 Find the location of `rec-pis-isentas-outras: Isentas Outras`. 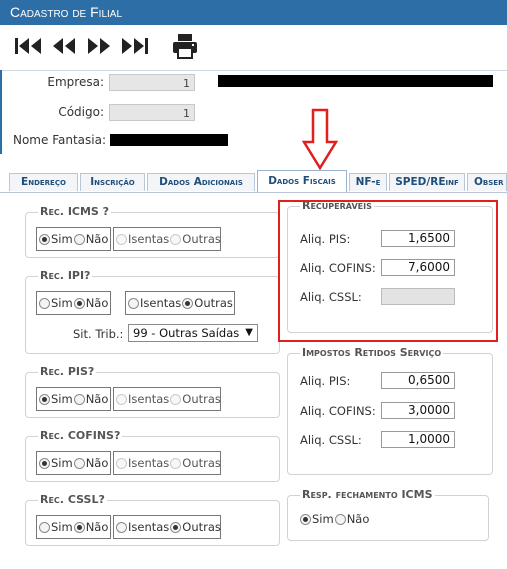

rec-pis-isentas-outras: Isentas Outras is located at coordinates (167, 399).